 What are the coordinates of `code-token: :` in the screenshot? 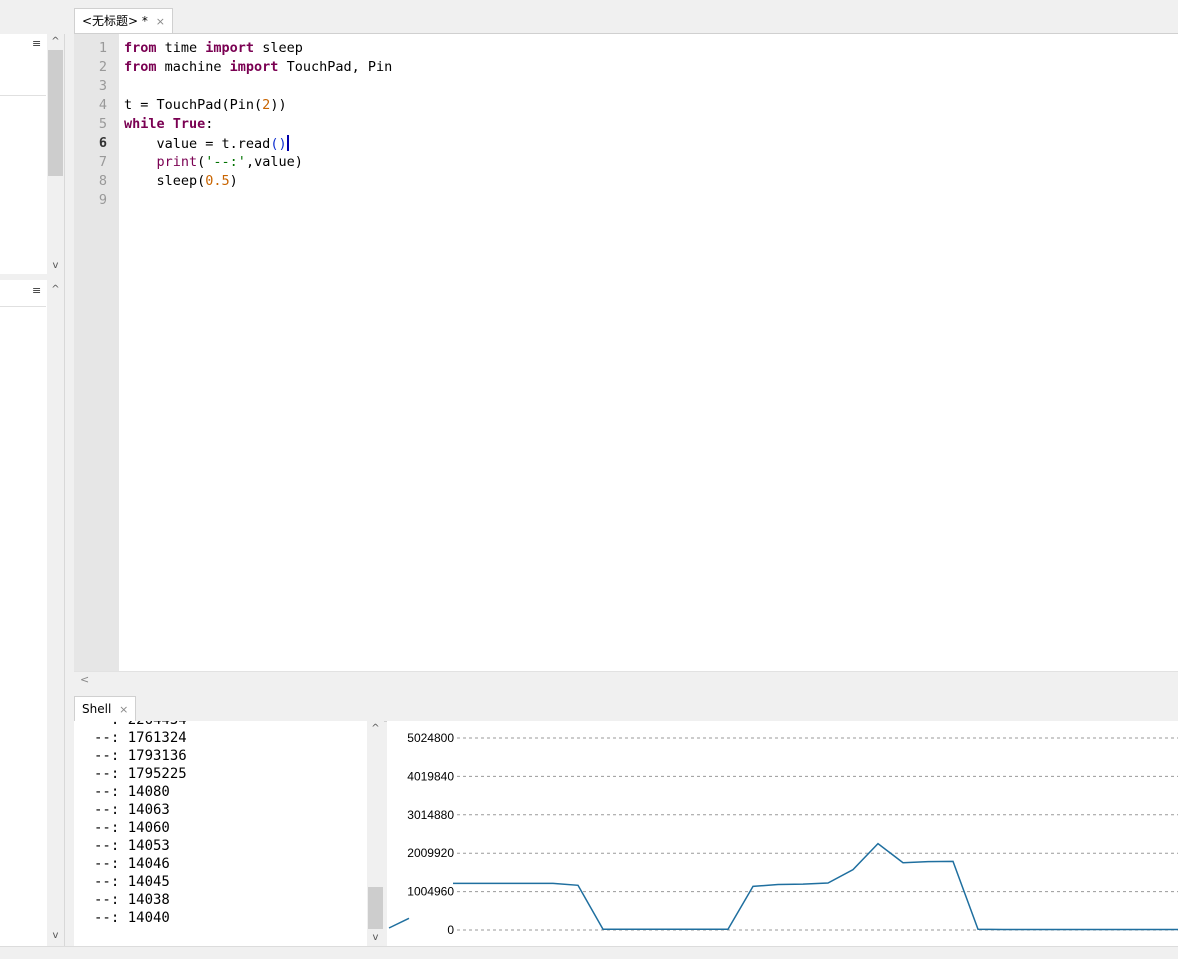 It's located at (209, 124).